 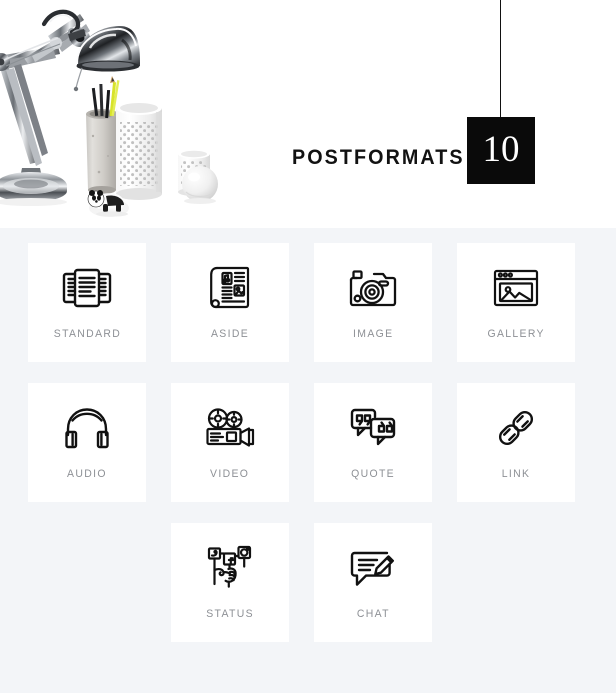 I want to click on chain-link-icon, so click(x=516, y=428).